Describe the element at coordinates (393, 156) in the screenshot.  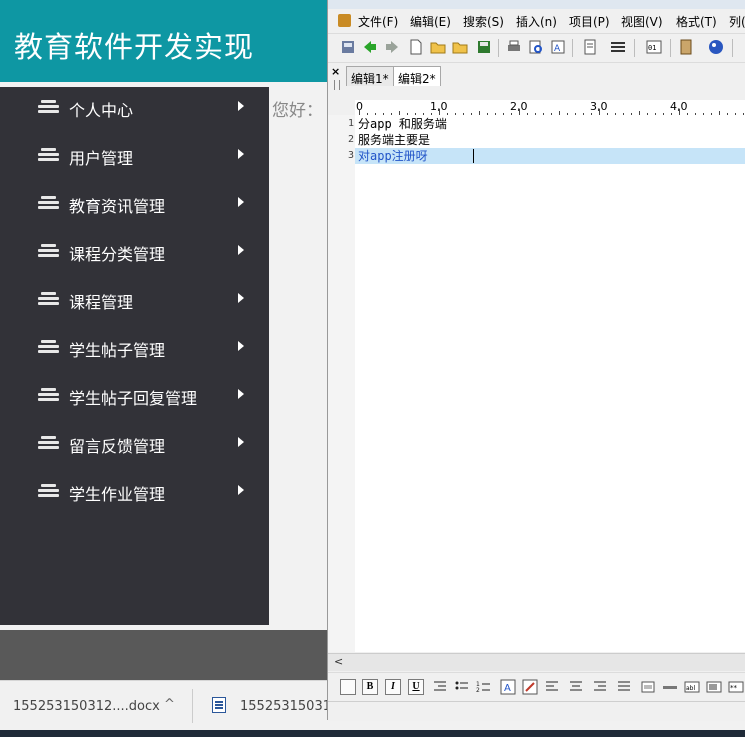
I see `line-text: 对app注册呀` at that location.